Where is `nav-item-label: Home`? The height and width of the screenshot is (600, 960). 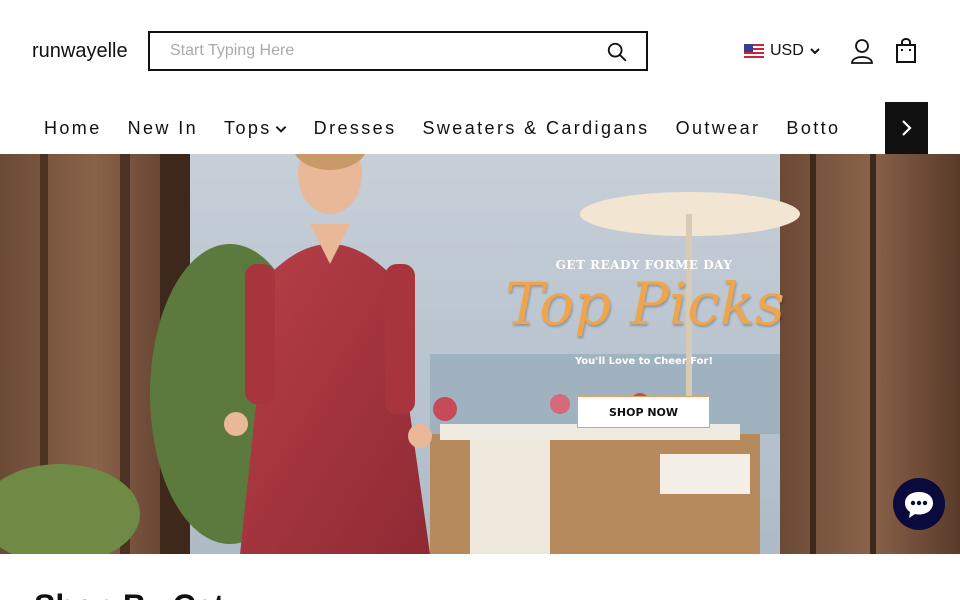 nav-item-label: Home is located at coordinates (73, 128).